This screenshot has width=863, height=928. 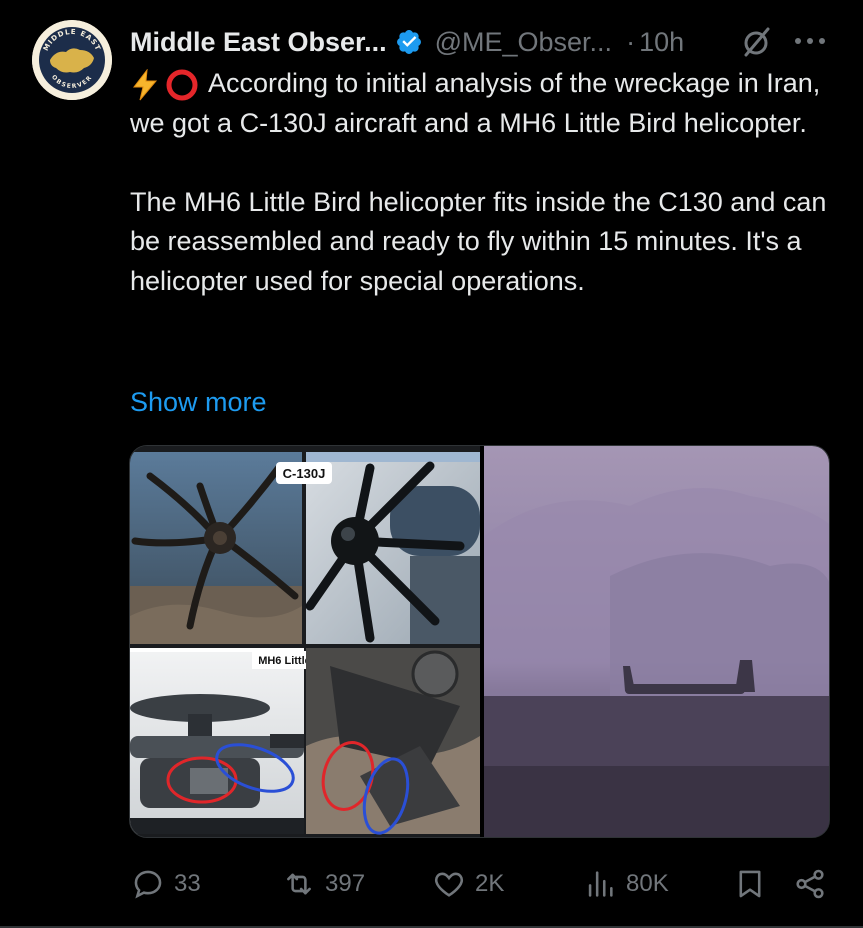 I want to click on views-count: 80K, so click(x=647, y=883).